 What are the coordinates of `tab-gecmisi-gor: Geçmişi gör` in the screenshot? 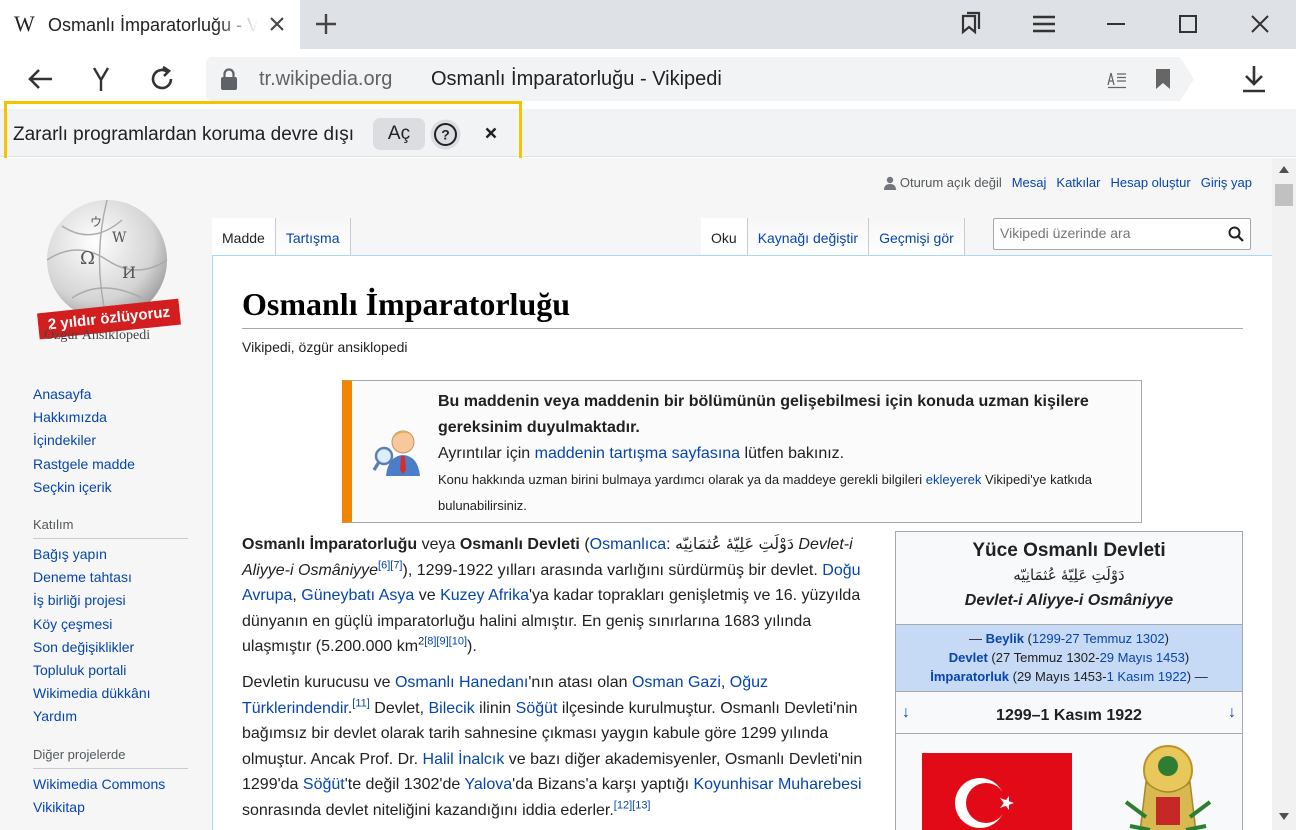 It's located at (917, 237).